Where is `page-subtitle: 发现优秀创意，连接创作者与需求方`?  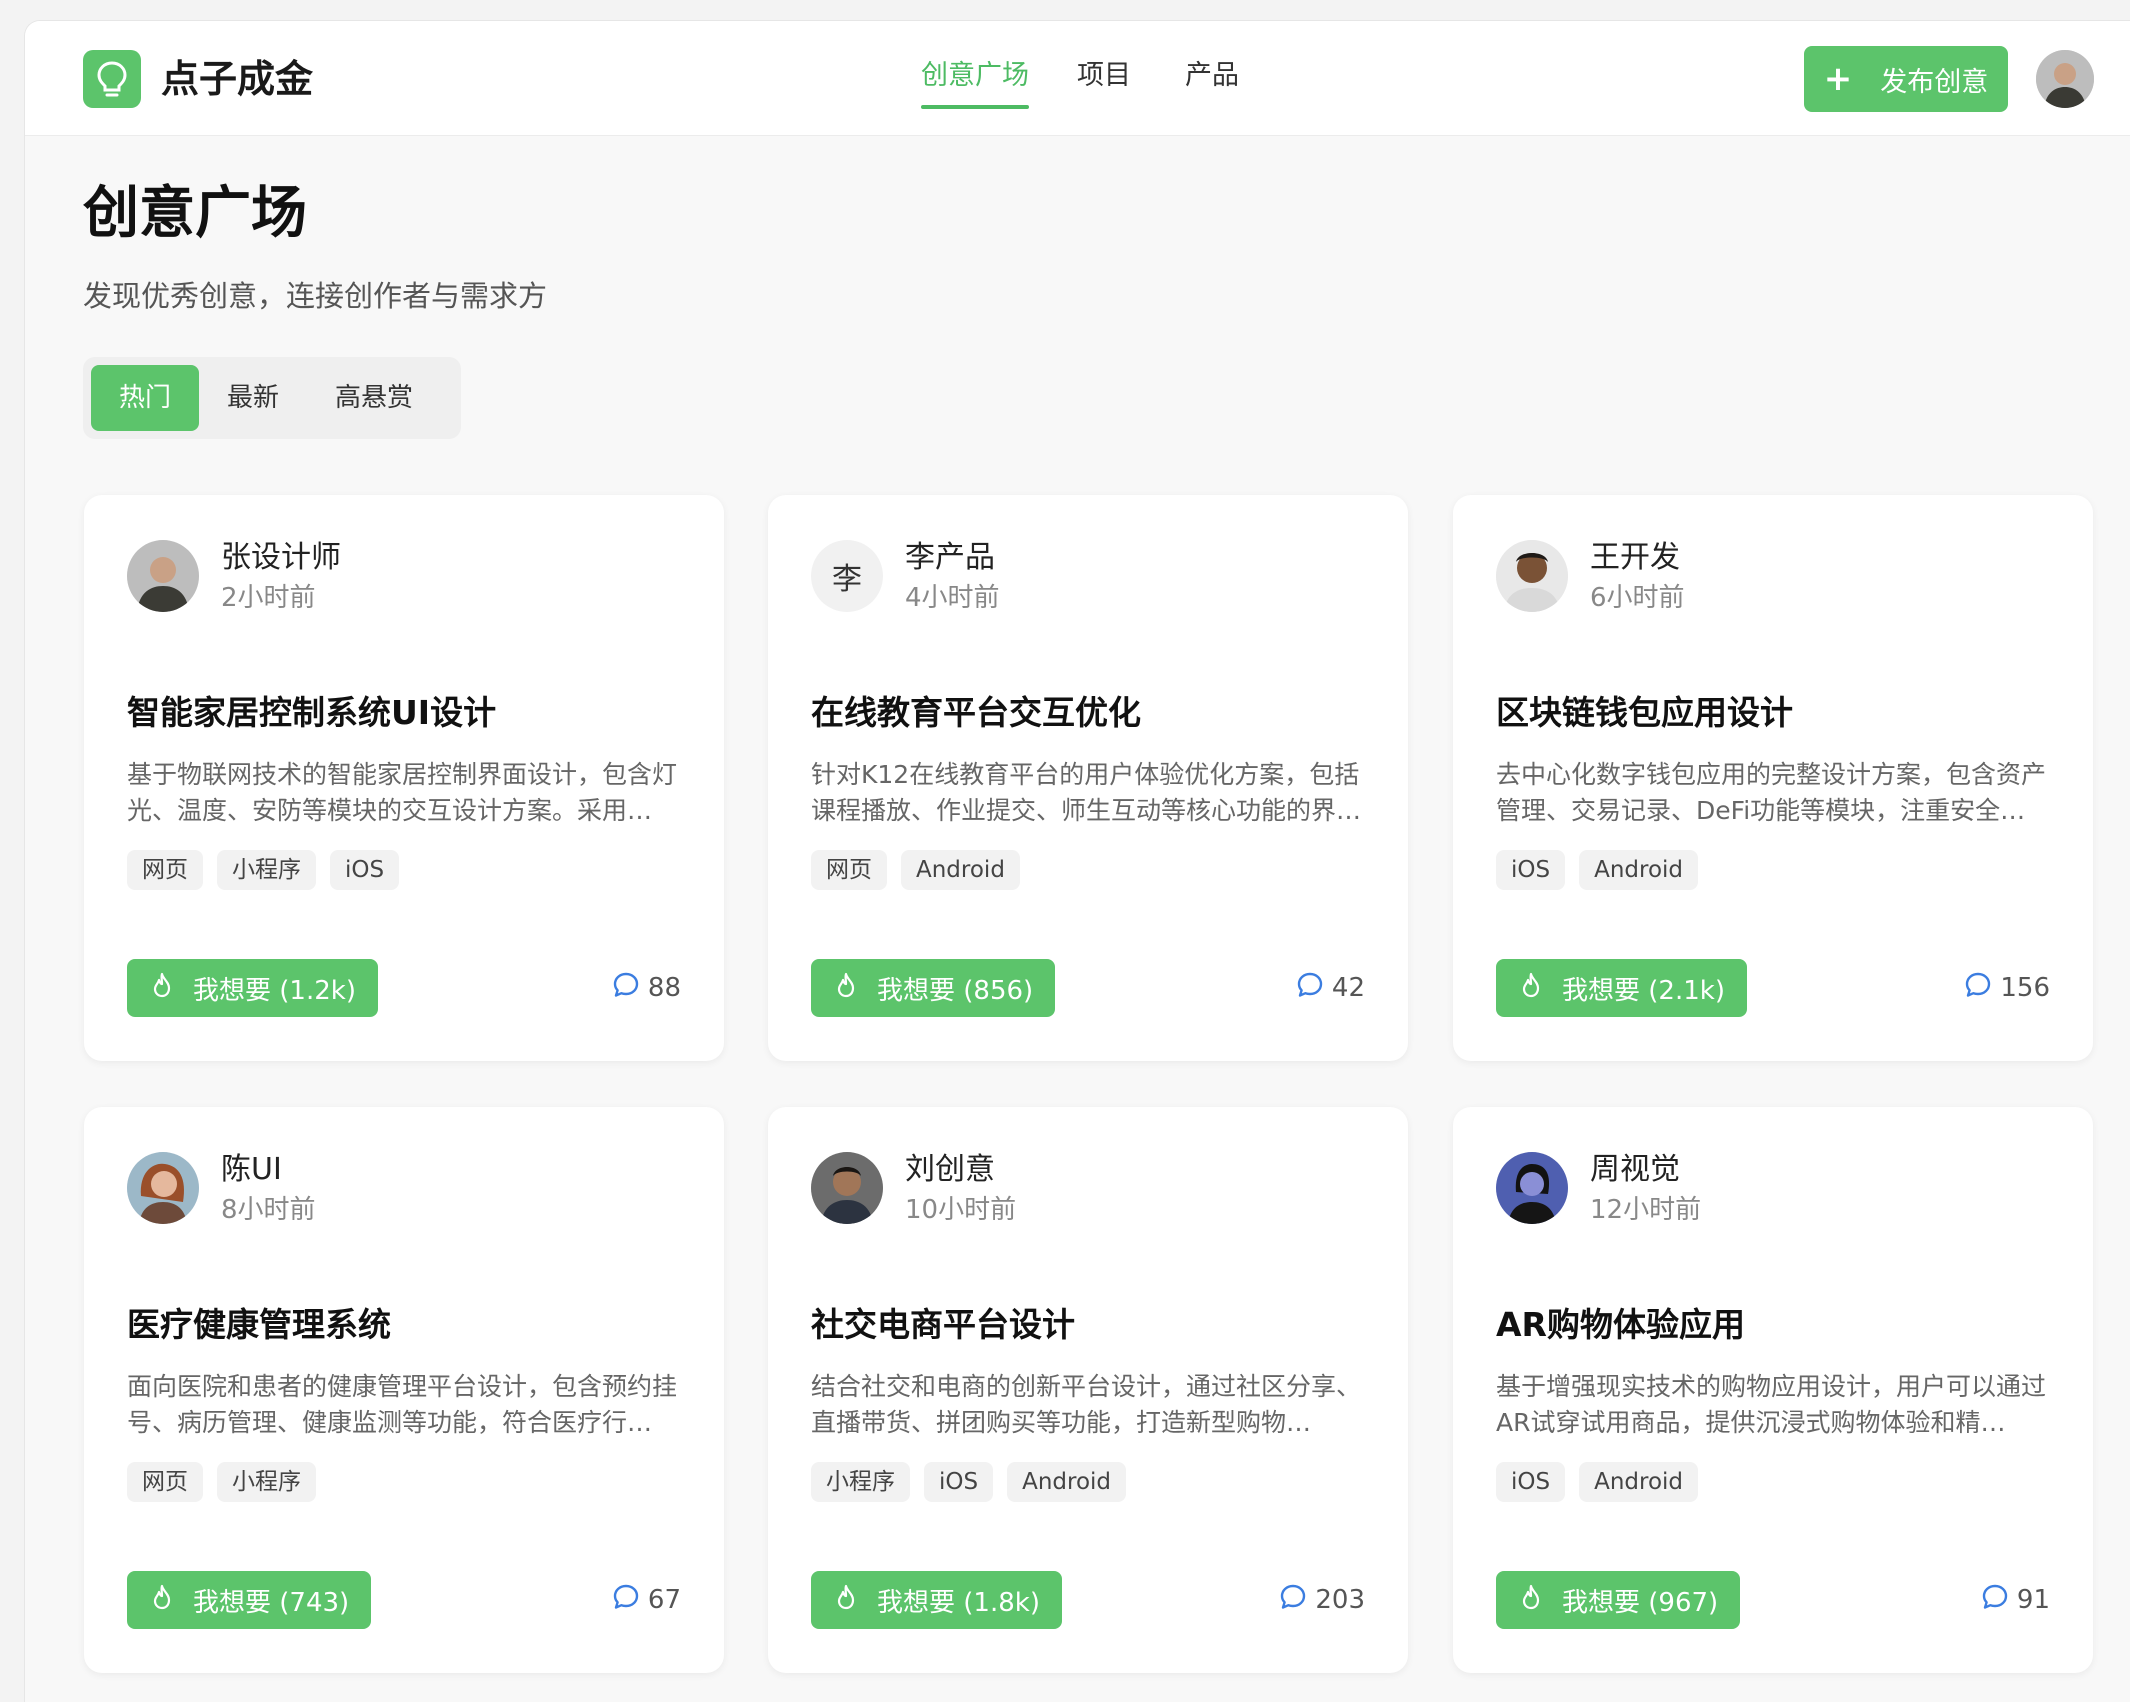 page-subtitle: 发现优秀创意，连接创作者与需求方 is located at coordinates (315, 296).